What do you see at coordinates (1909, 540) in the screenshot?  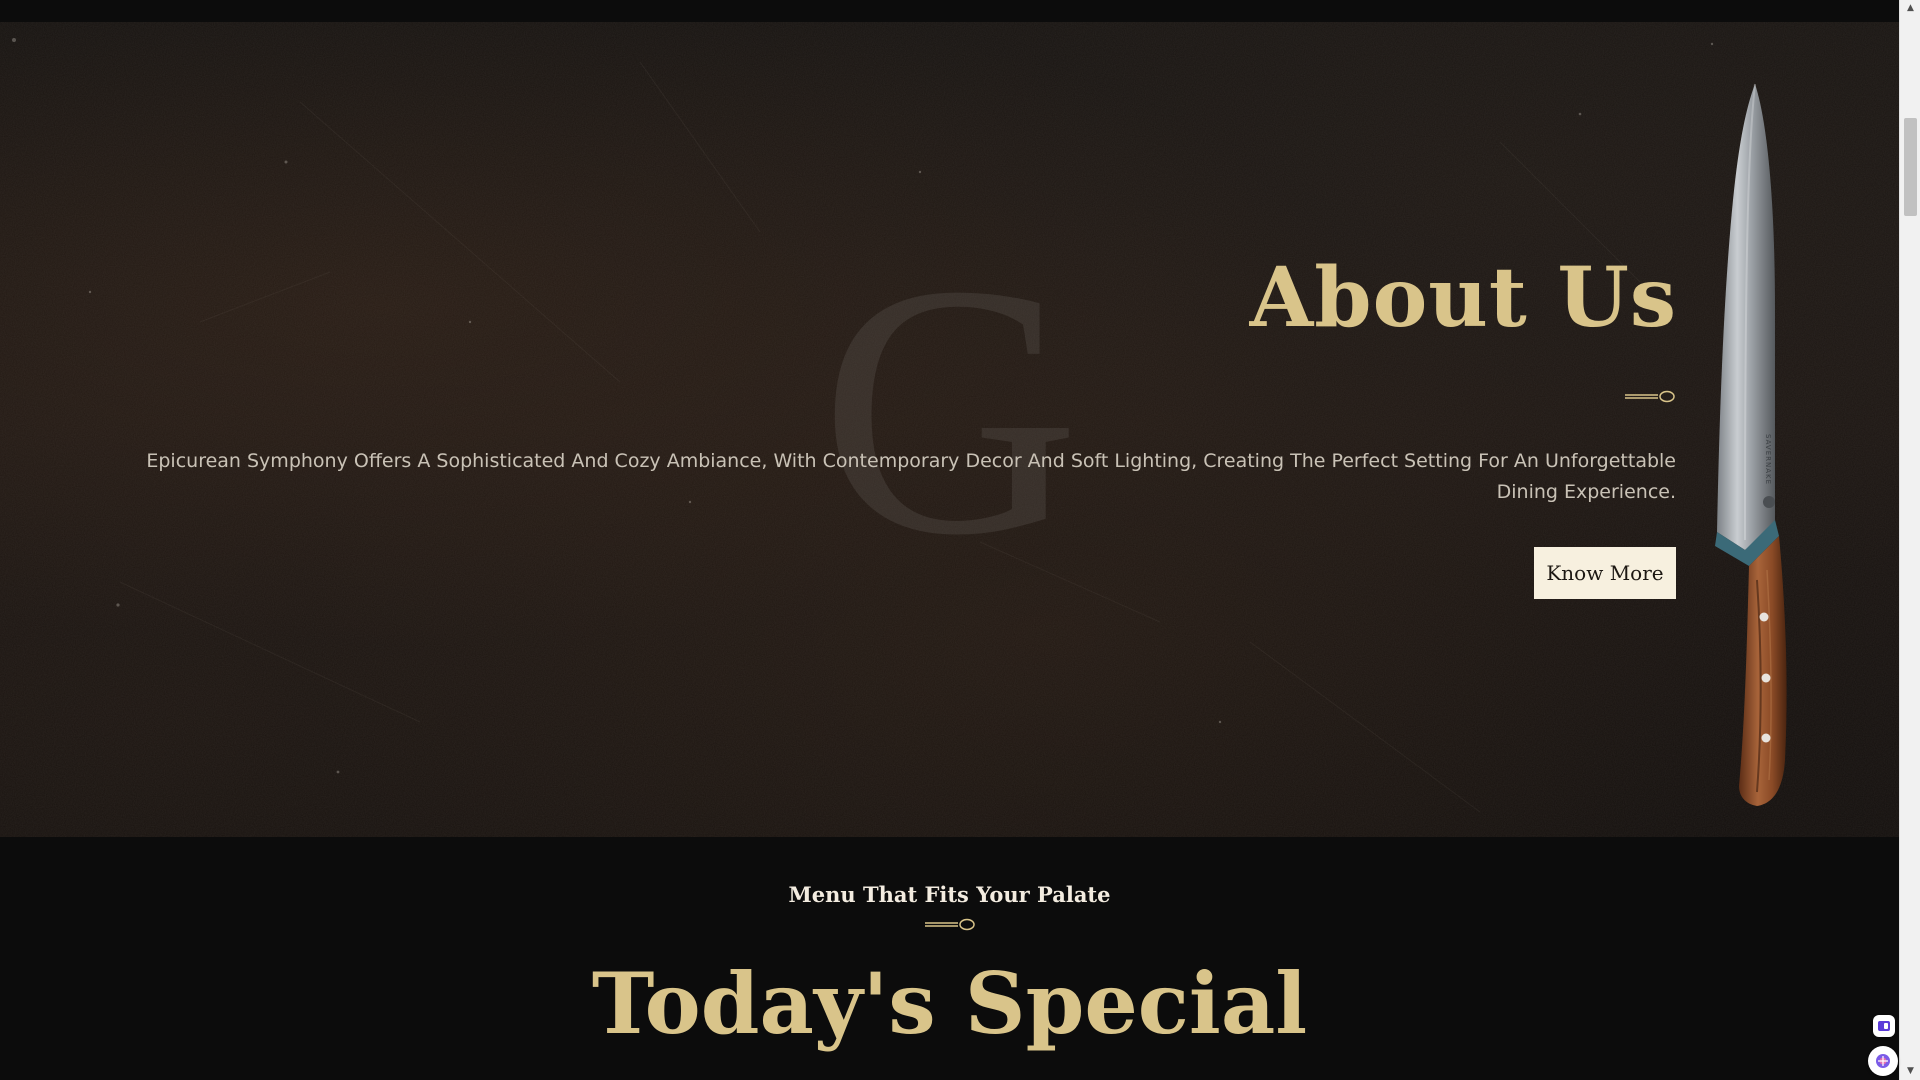 I see `vertical-scrollbar: ▲ ▼` at bounding box center [1909, 540].